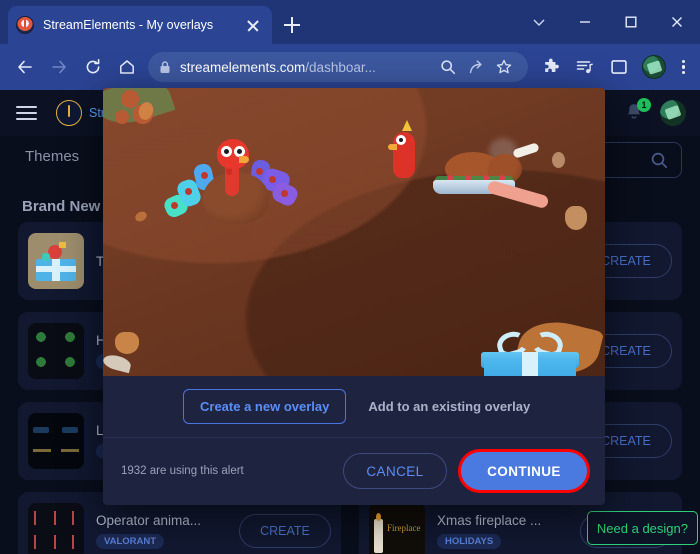 Image resolution: width=700 pixels, height=554 pixels. Describe the element at coordinates (404, 149) in the screenshot. I see `small-turkey-character` at that location.